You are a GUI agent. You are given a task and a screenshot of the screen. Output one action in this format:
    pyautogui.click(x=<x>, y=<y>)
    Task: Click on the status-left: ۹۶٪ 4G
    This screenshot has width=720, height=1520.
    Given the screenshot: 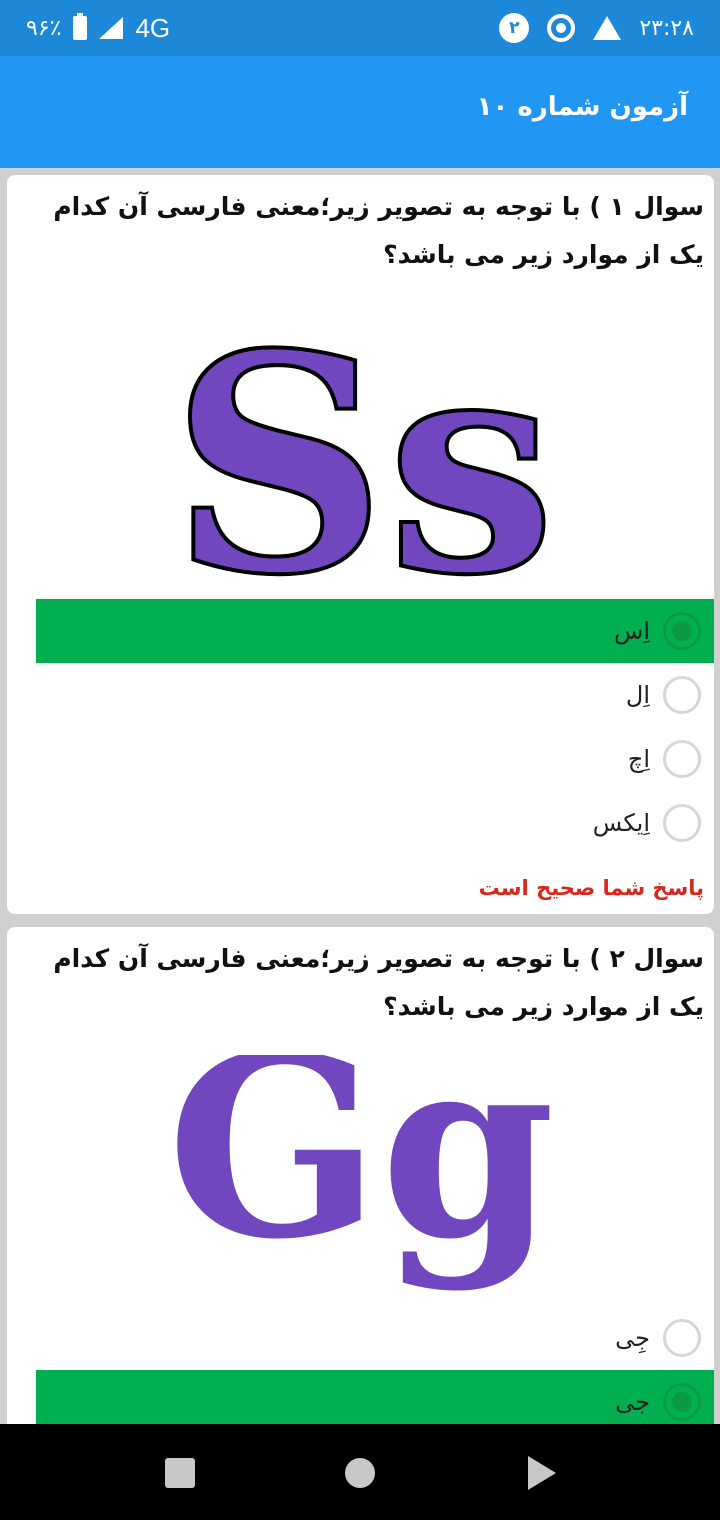 What is the action you would take?
    pyautogui.click(x=98, y=28)
    